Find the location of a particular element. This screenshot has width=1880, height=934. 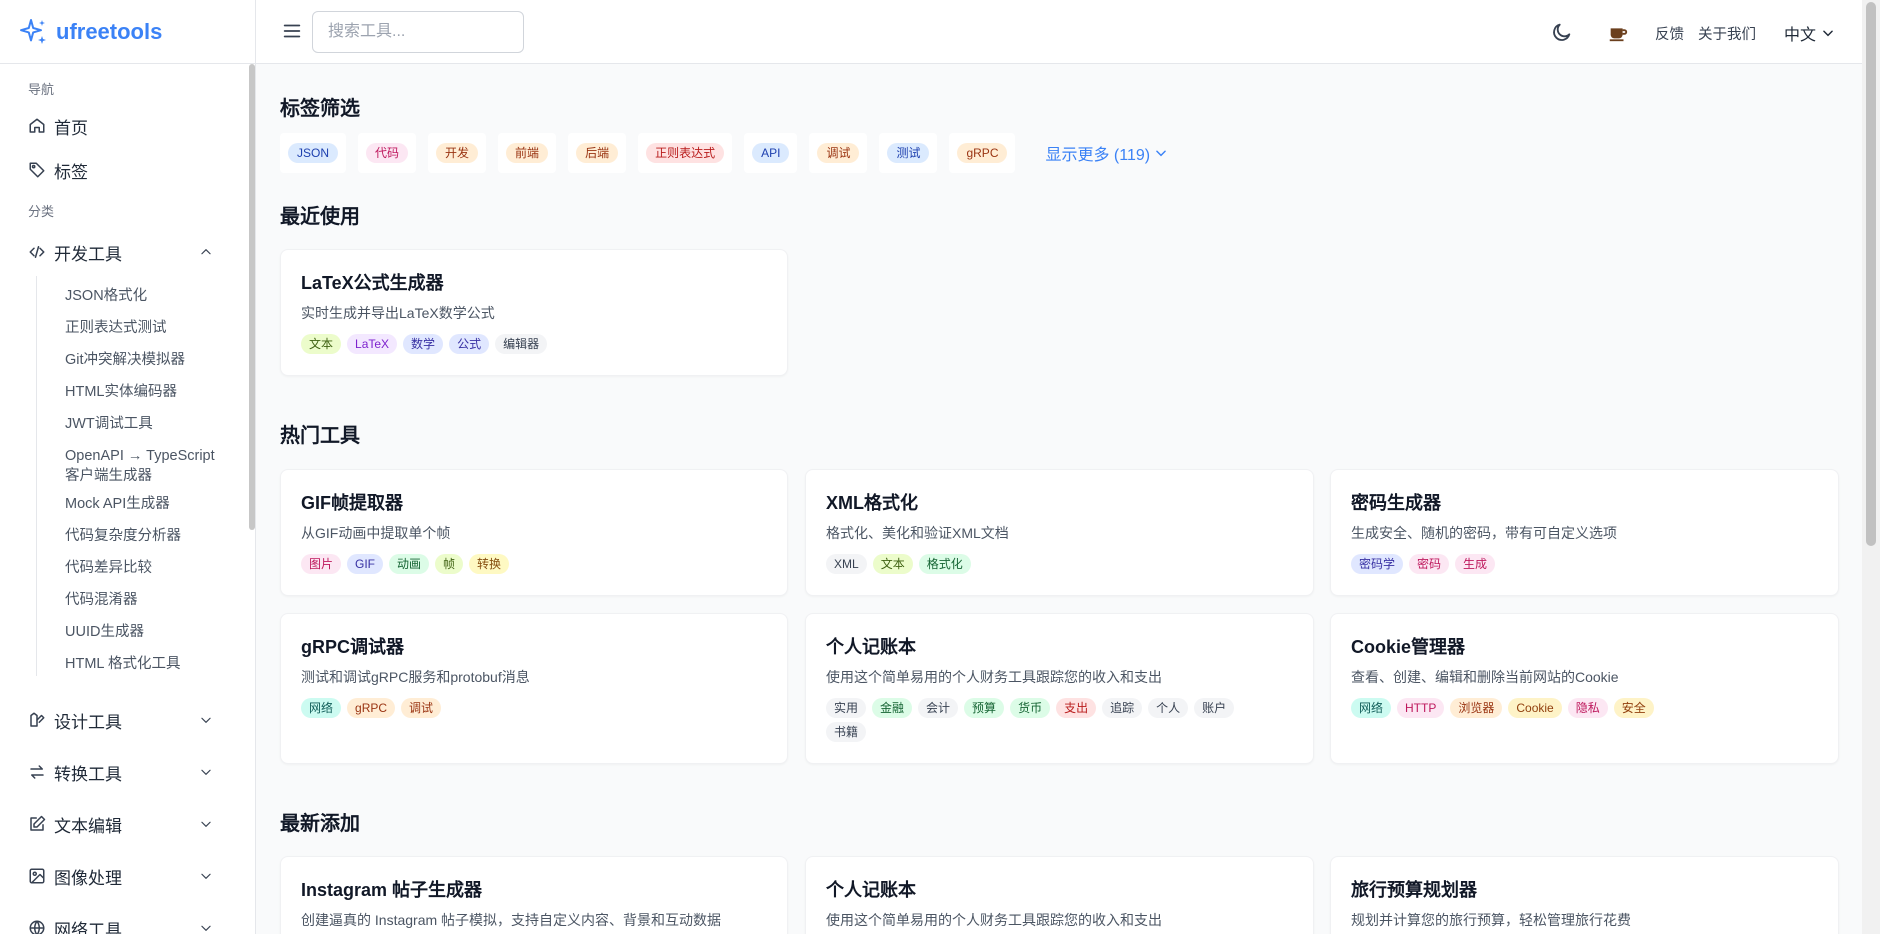

logo: ufreetools is located at coordinates (127, 32).